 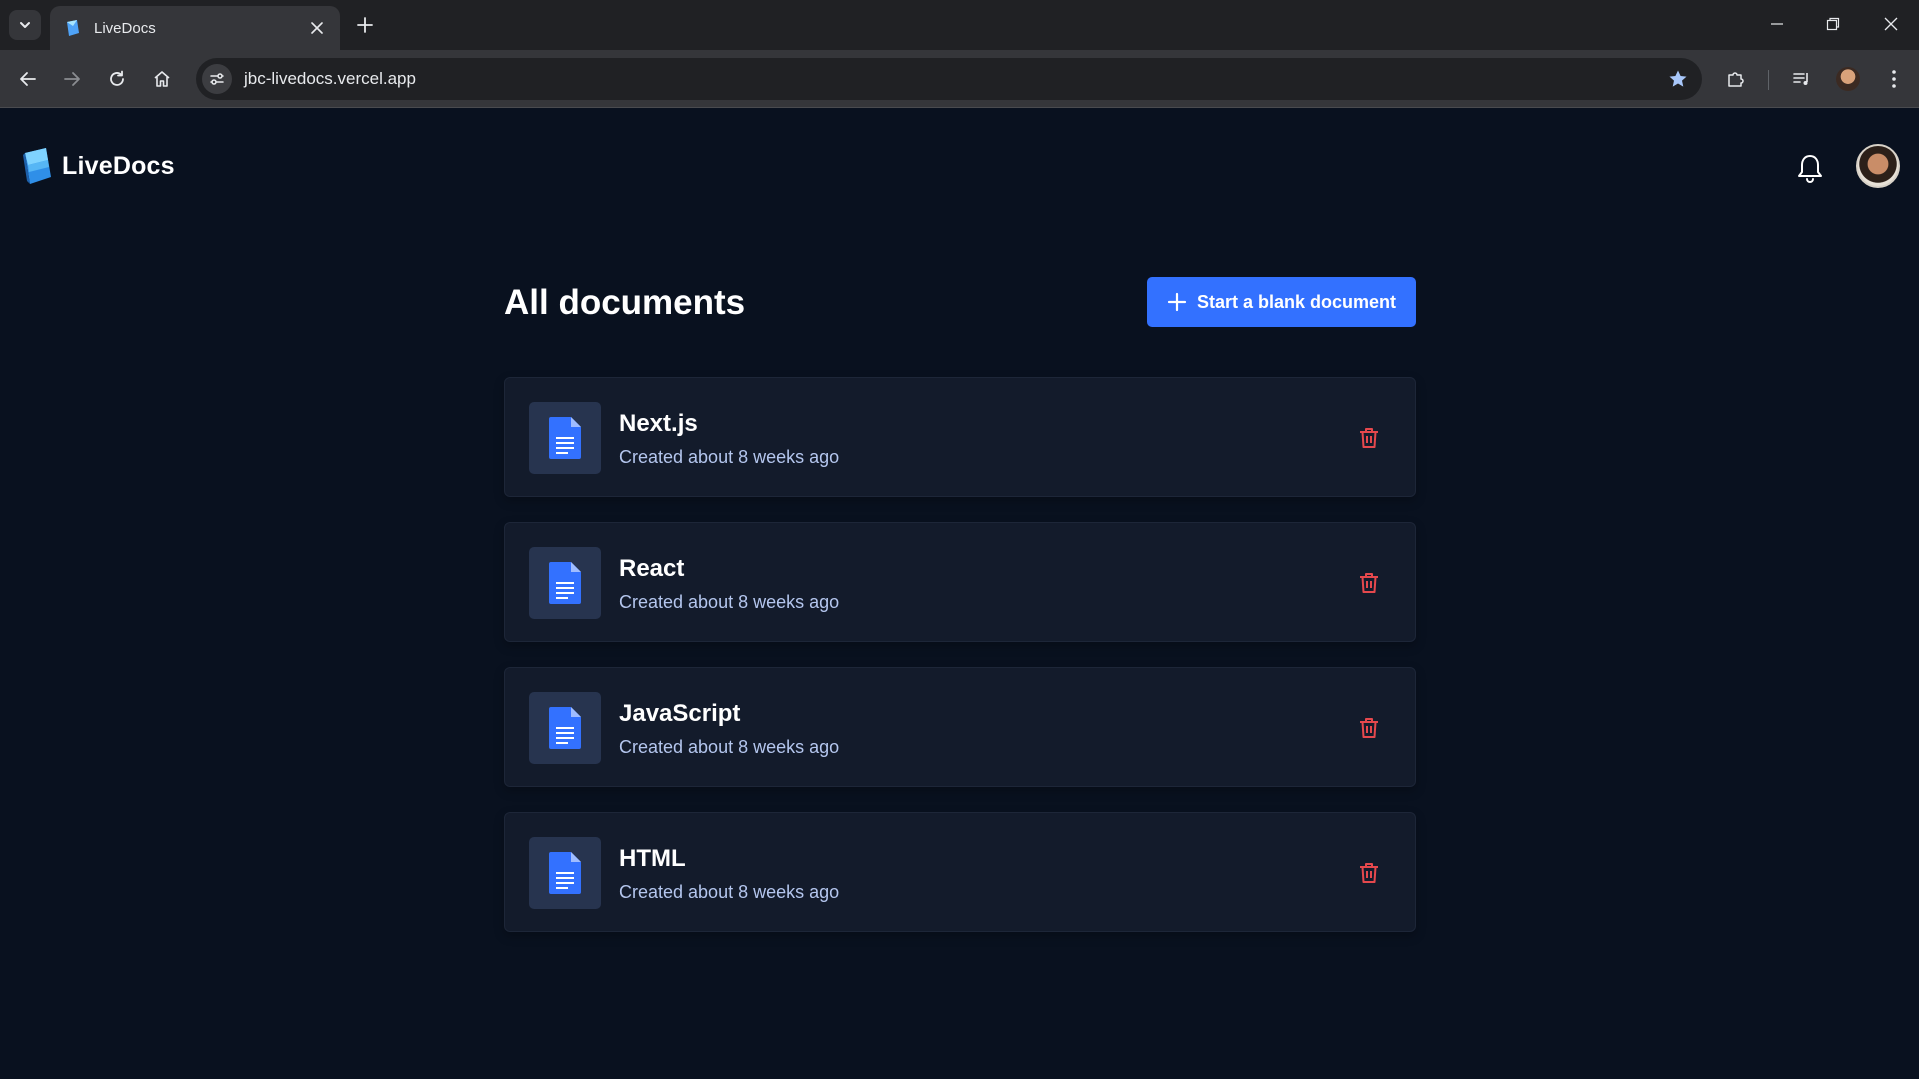 I want to click on toolbar-separator, so click(x=1768, y=80).